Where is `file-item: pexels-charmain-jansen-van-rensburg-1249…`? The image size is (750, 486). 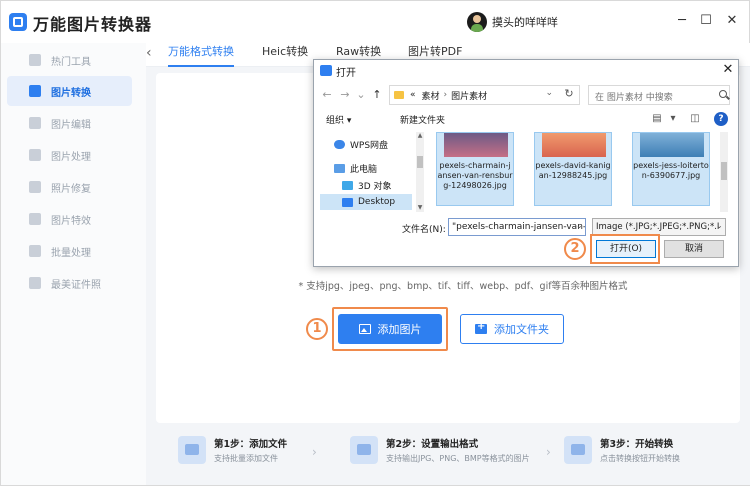
file-item: pexels-charmain-jansen-van-rensburg-1249… is located at coordinates (475, 169).